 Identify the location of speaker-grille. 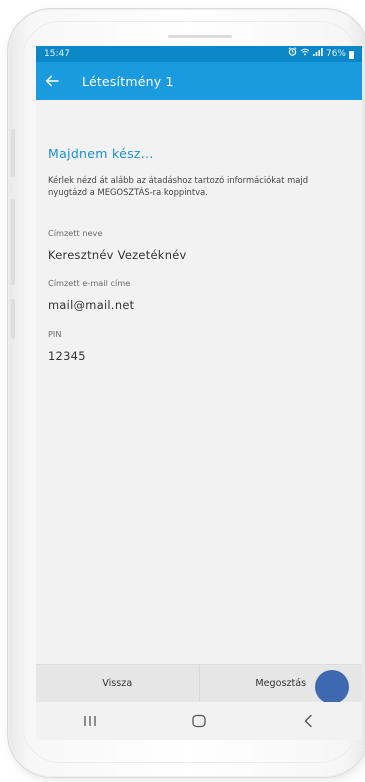
(200, 36).